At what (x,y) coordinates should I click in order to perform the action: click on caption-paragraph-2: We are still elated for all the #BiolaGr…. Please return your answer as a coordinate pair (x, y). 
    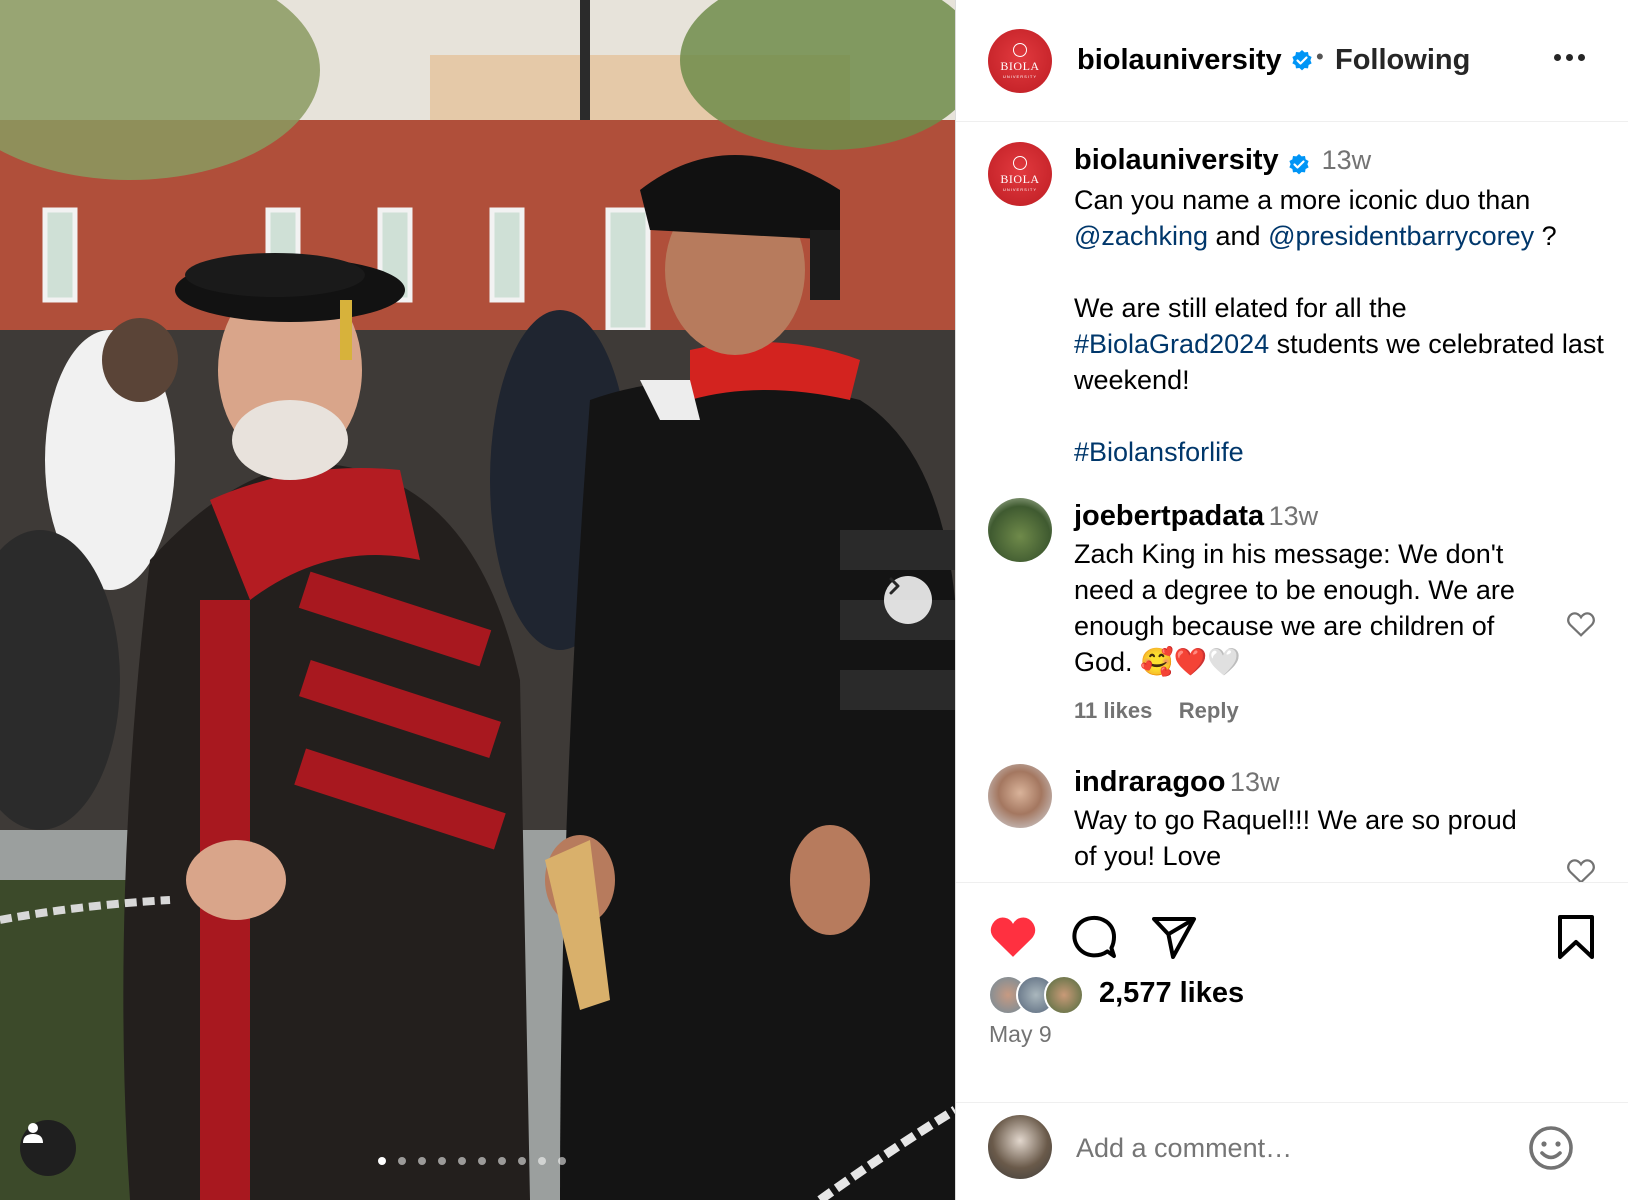
    Looking at the image, I should click on (1339, 344).